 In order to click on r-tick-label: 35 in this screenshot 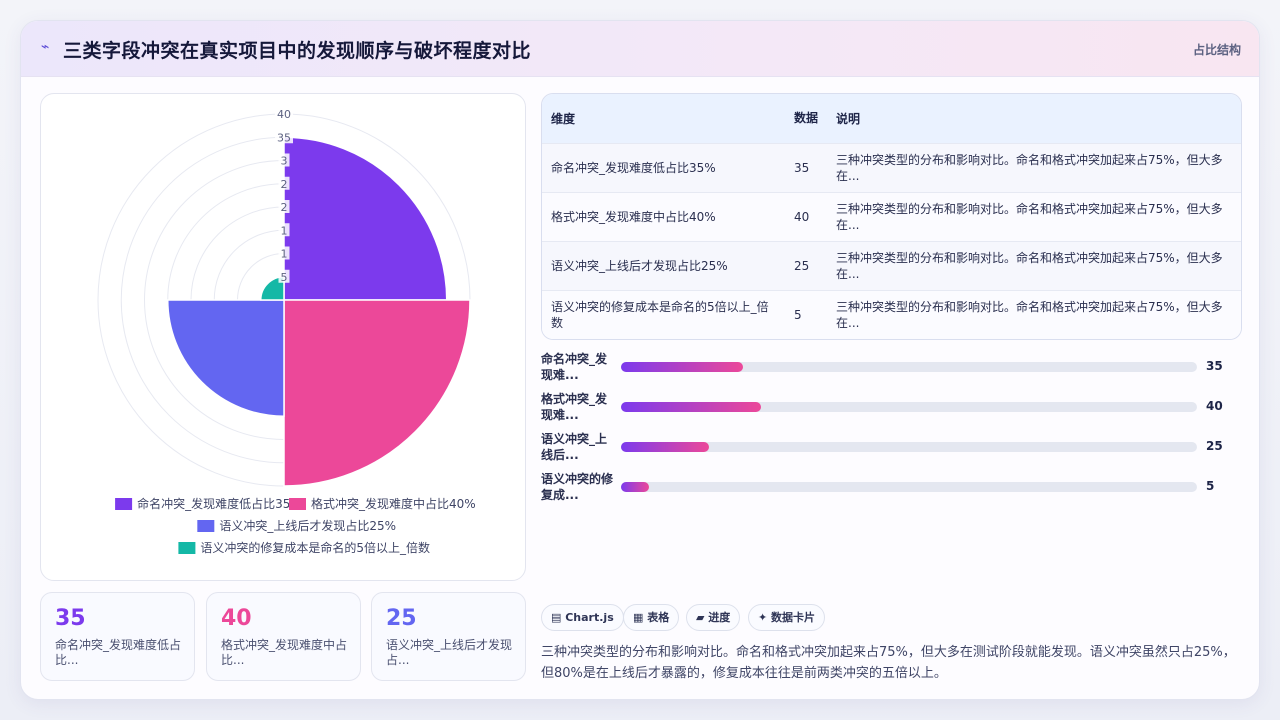, I will do `click(284, 137)`.